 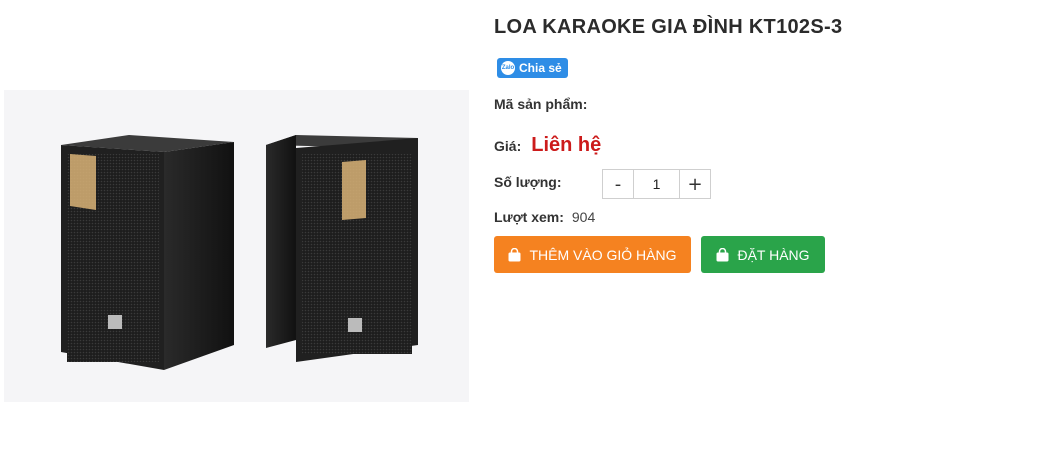 I want to click on quantity-increase-button: +, so click(x=695, y=184).